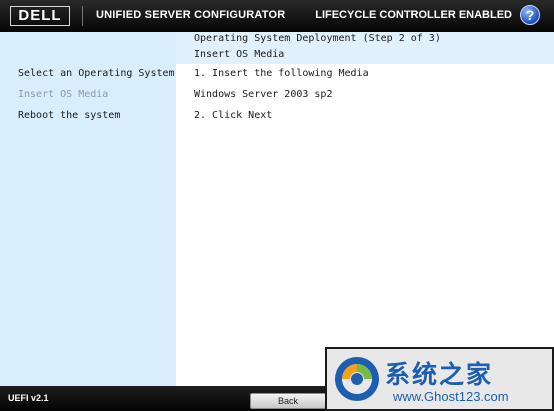 This screenshot has height=411, width=554. Describe the element at coordinates (288, 401) in the screenshot. I see `back-button: Back` at that location.